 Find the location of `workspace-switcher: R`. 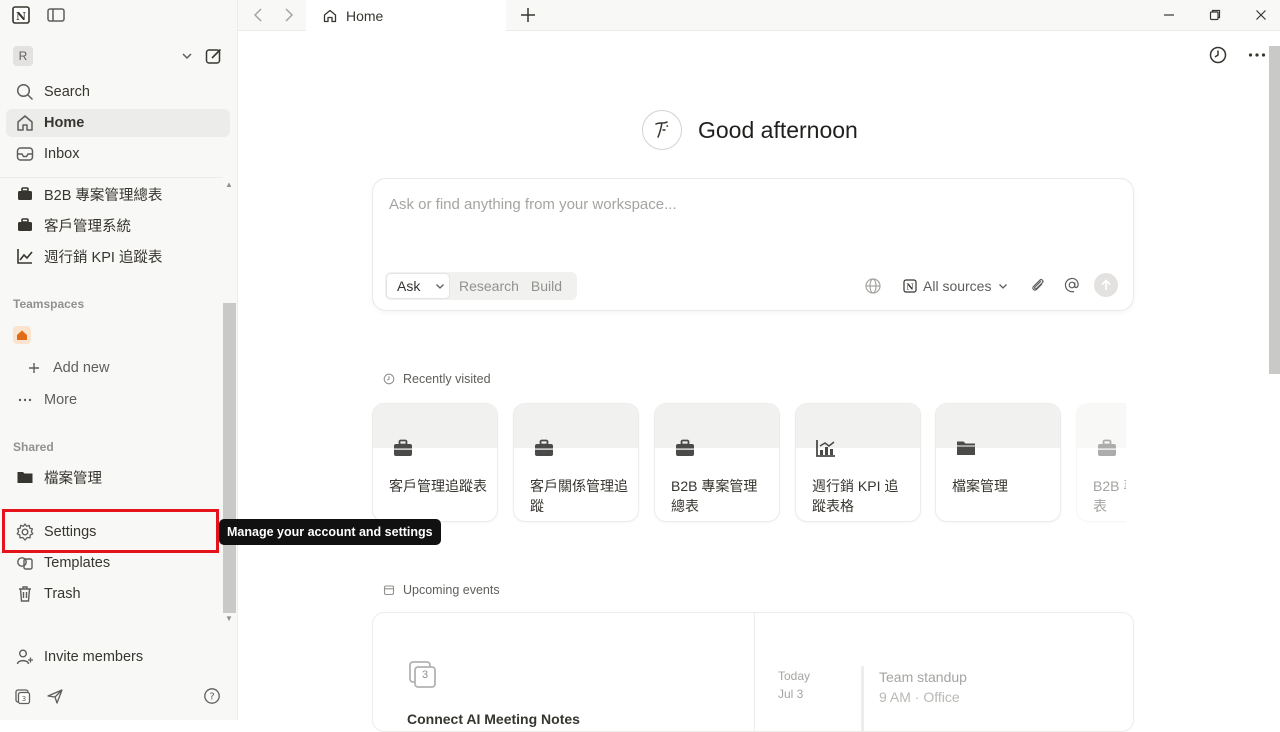

workspace-switcher: R is located at coordinates (101, 56).